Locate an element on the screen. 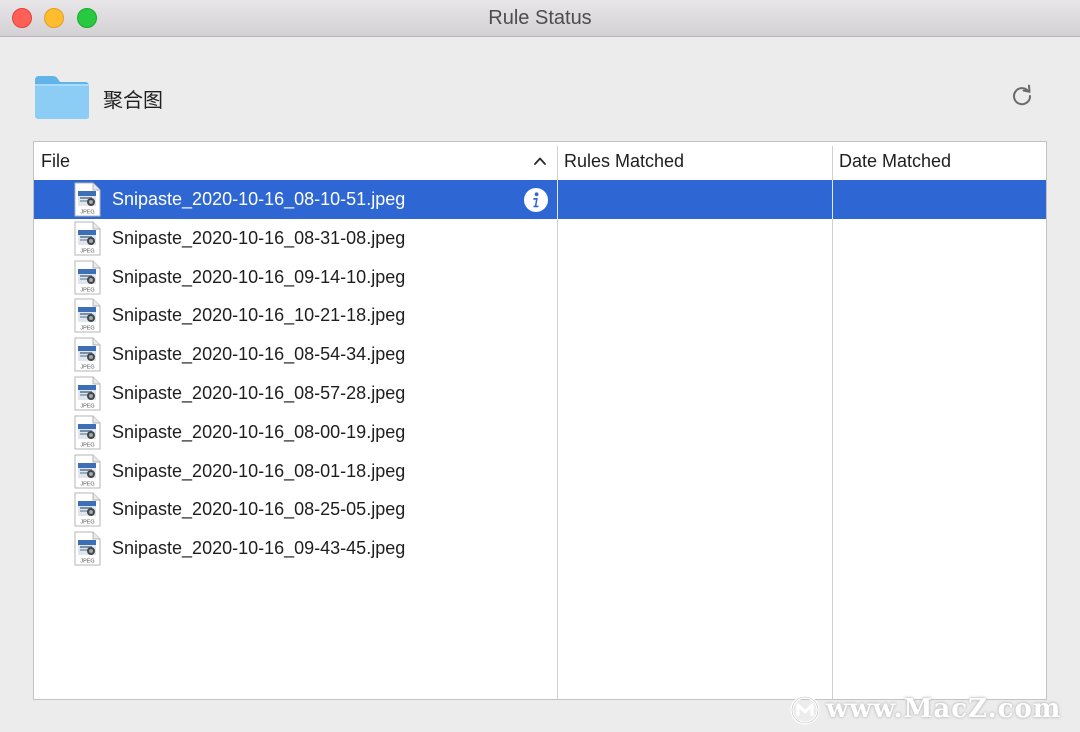 The image size is (1080, 732). column-header-date-matched: Date Matched is located at coordinates (939, 161).